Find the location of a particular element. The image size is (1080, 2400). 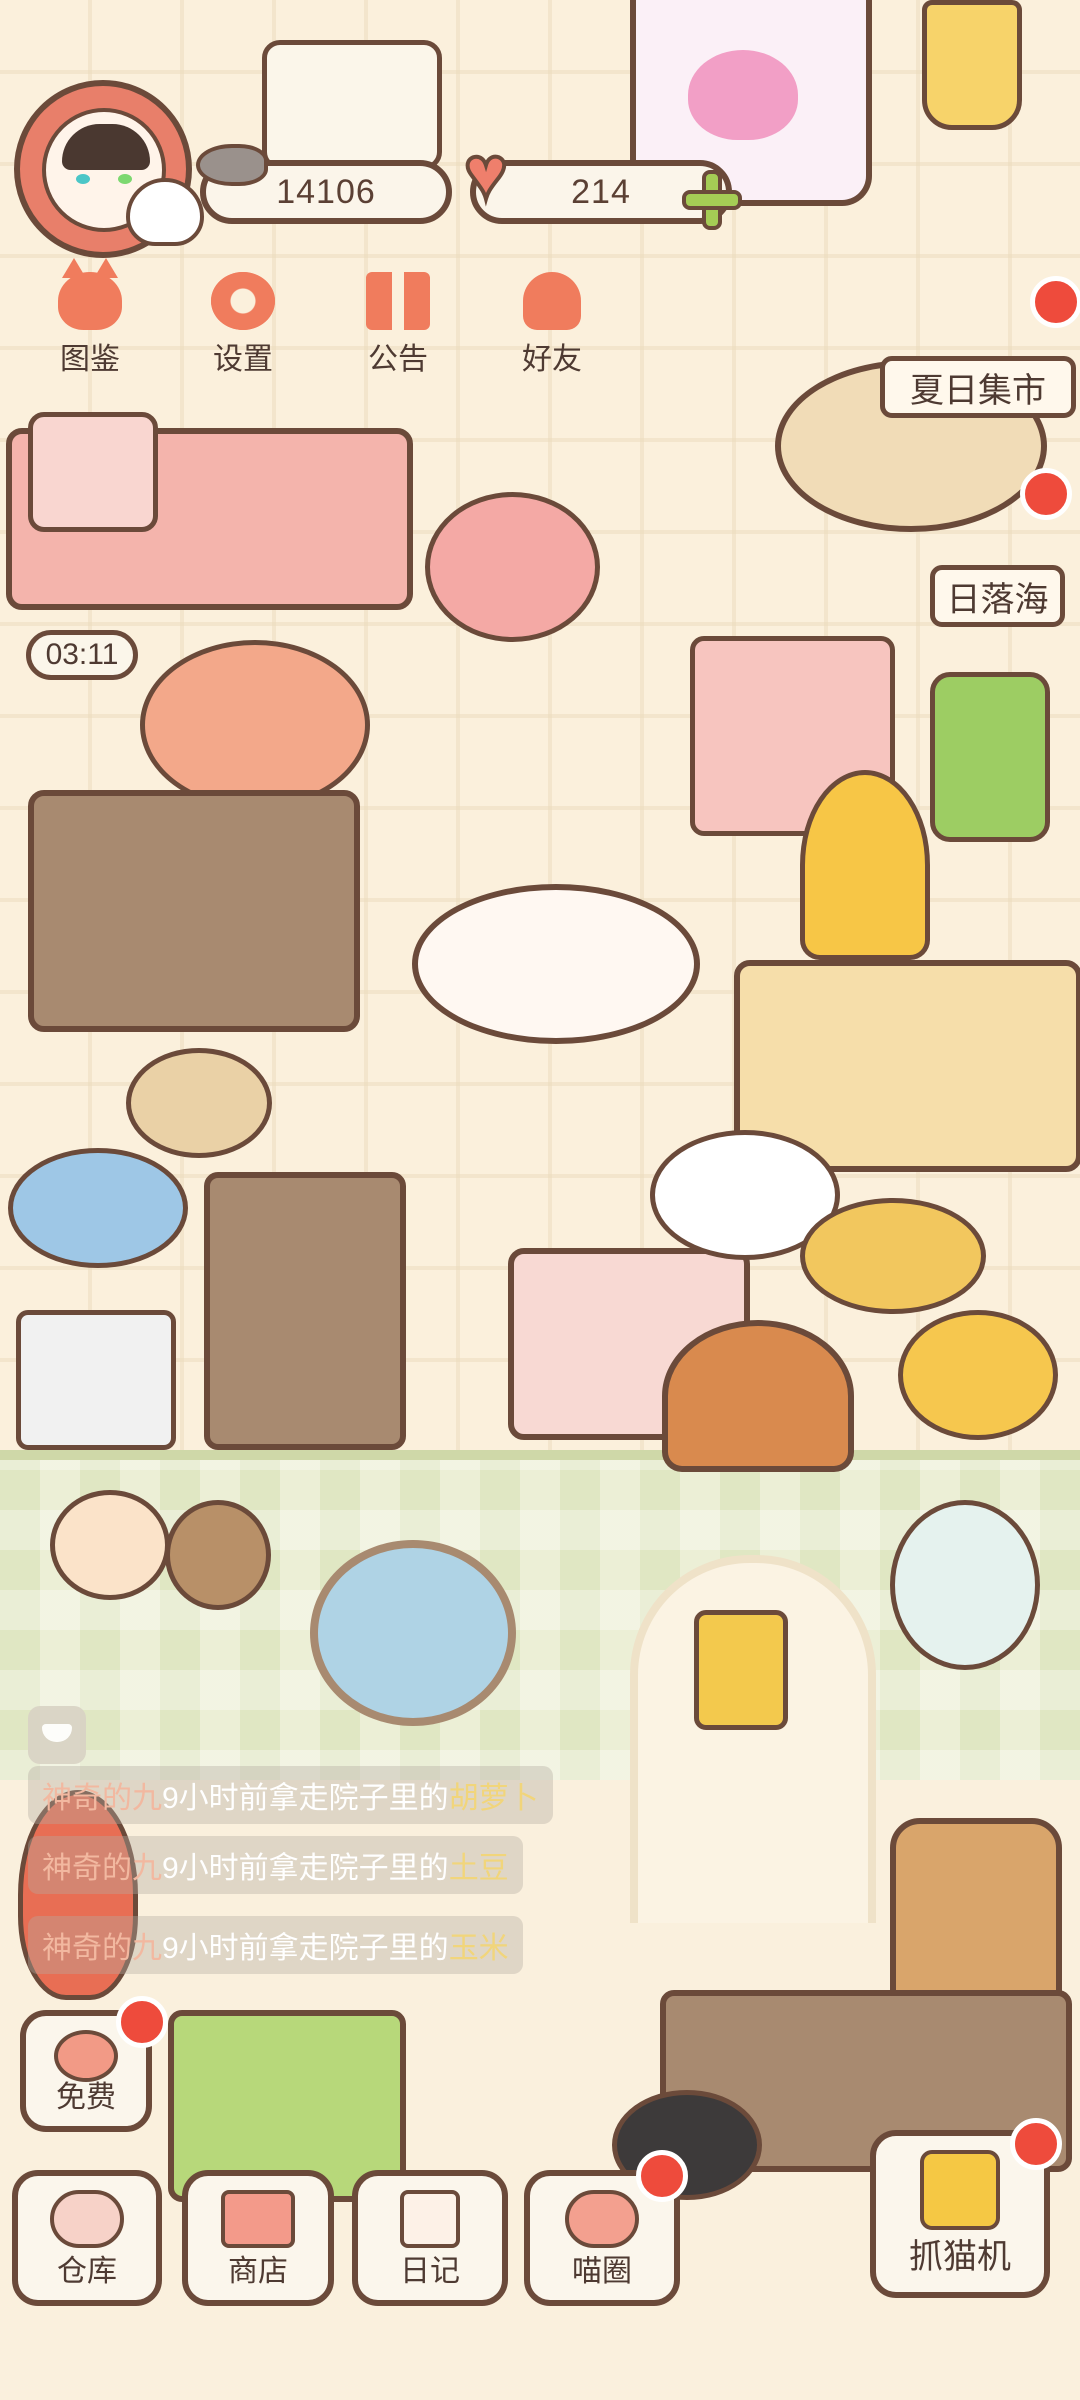

lantern is located at coordinates (972, 65).